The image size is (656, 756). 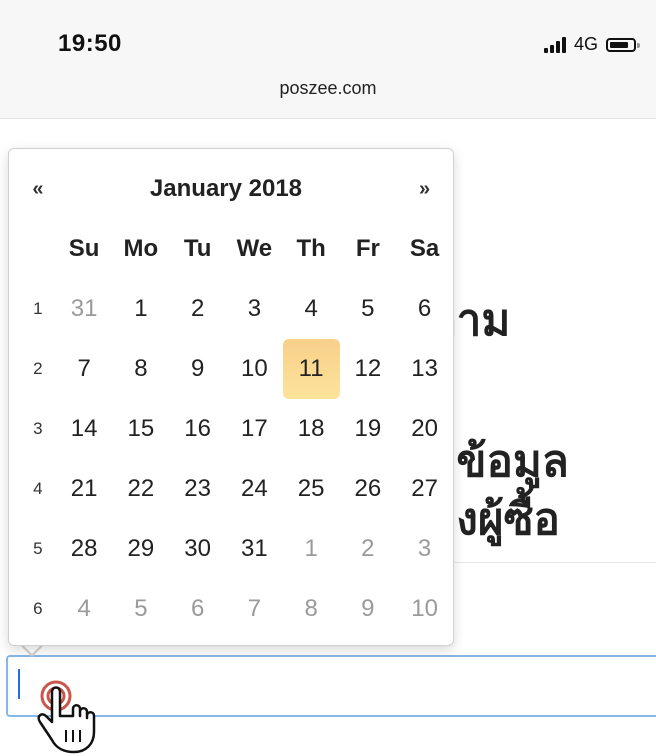 I want to click on calendar-day: 12, so click(x=368, y=369).